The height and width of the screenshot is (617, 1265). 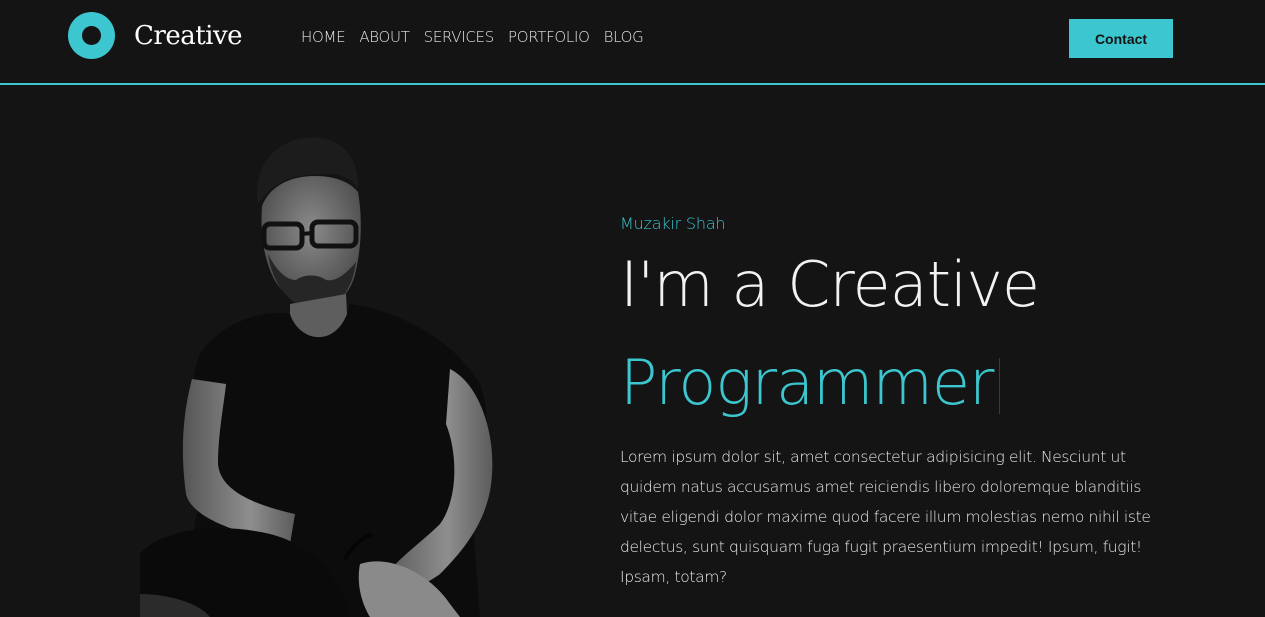 What do you see at coordinates (384, 37) in the screenshot?
I see `nav-link-about: ABOUT` at bounding box center [384, 37].